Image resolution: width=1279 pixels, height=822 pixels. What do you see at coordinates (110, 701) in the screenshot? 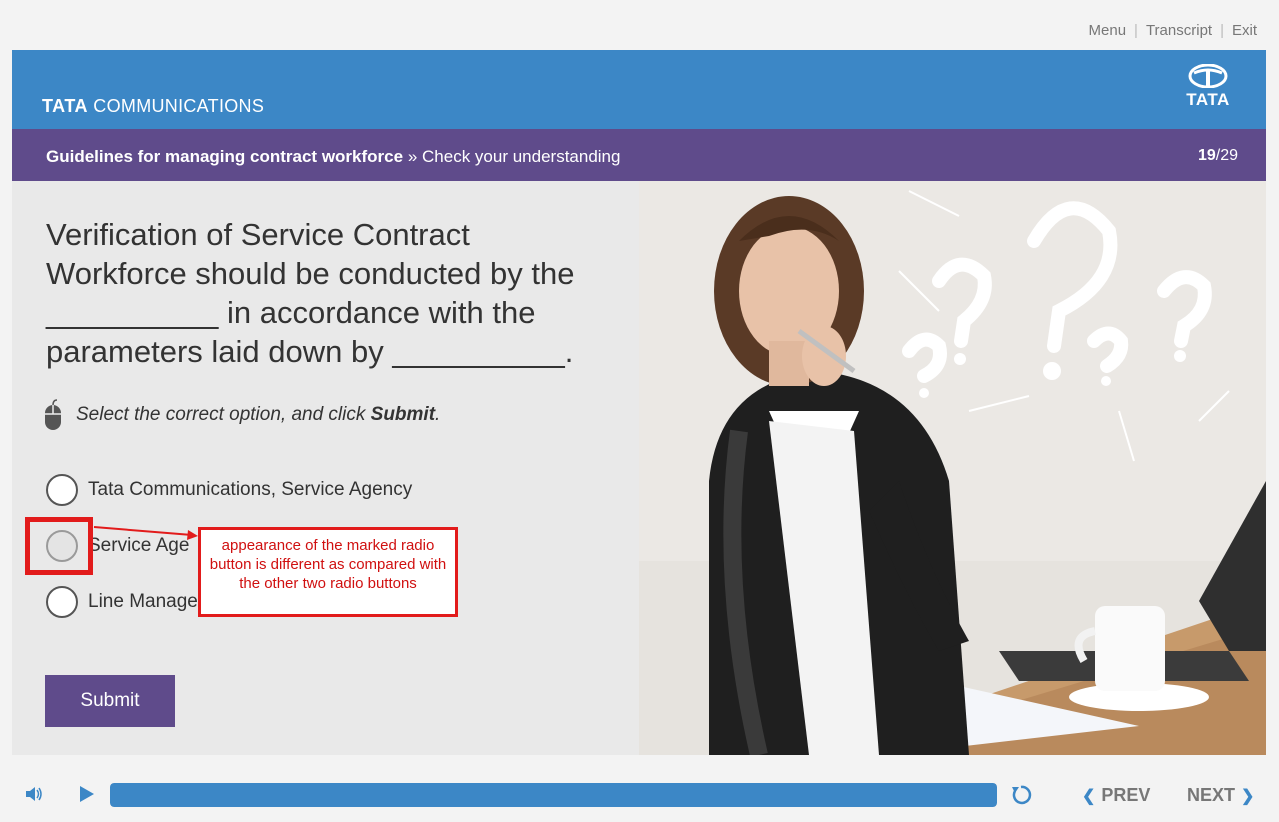
I see `submit-button: Submit` at bounding box center [110, 701].